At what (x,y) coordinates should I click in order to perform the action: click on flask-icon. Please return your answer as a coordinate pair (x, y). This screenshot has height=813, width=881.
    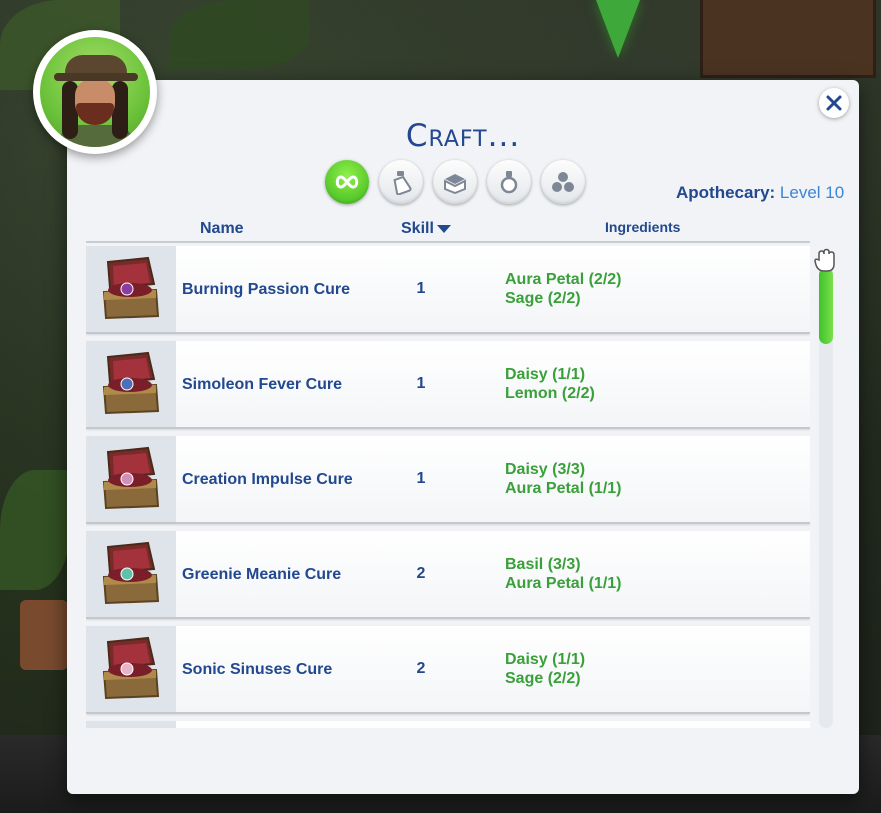
    Looking at the image, I should click on (509, 182).